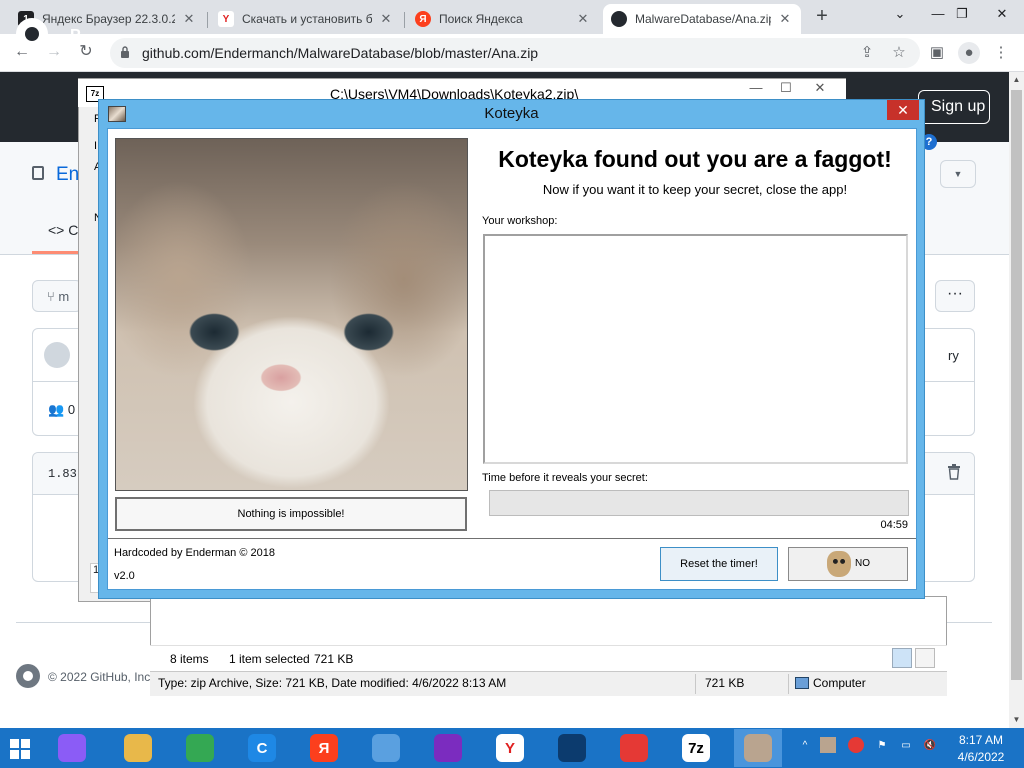 The height and width of the screenshot is (768, 1024). What do you see at coordinates (57, 296) in the screenshot?
I see `branch-select-button: ⑂ m` at bounding box center [57, 296].